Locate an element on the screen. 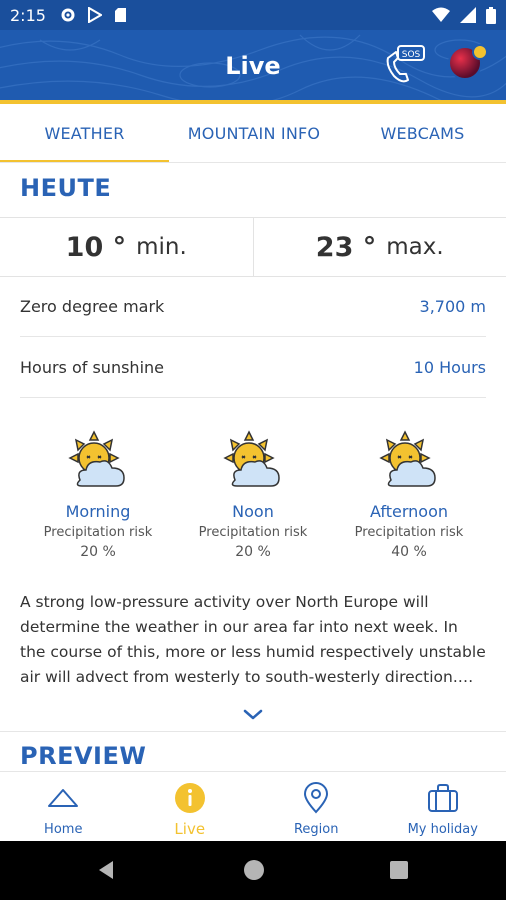 The width and height of the screenshot is (506, 900). min-temperature-value: 10 ° is located at coordinates (96, 247).